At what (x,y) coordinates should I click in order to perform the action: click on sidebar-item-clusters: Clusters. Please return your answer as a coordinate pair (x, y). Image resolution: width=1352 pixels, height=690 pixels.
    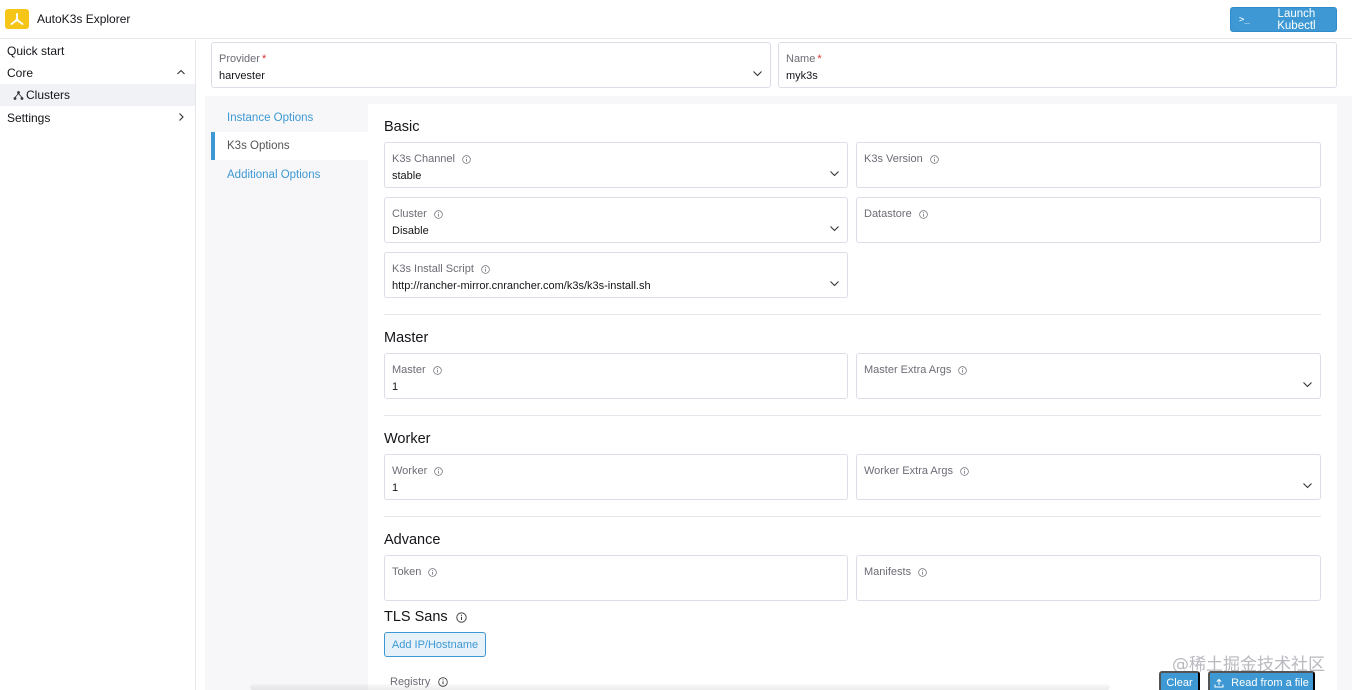
    Looking at the image, I should click on (97, 95).